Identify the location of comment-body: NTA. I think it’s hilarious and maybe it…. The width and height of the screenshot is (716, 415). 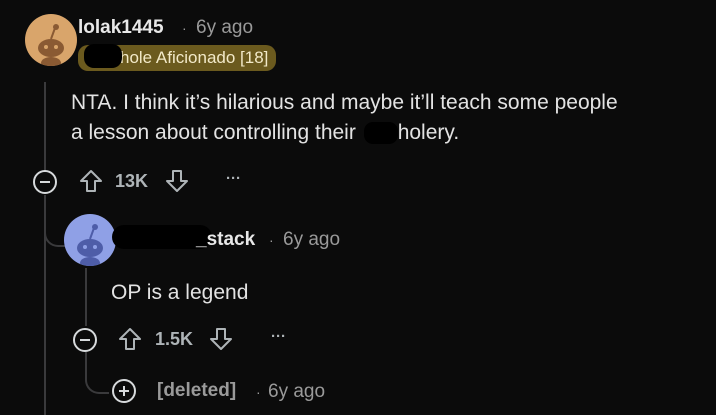
(391, 118).